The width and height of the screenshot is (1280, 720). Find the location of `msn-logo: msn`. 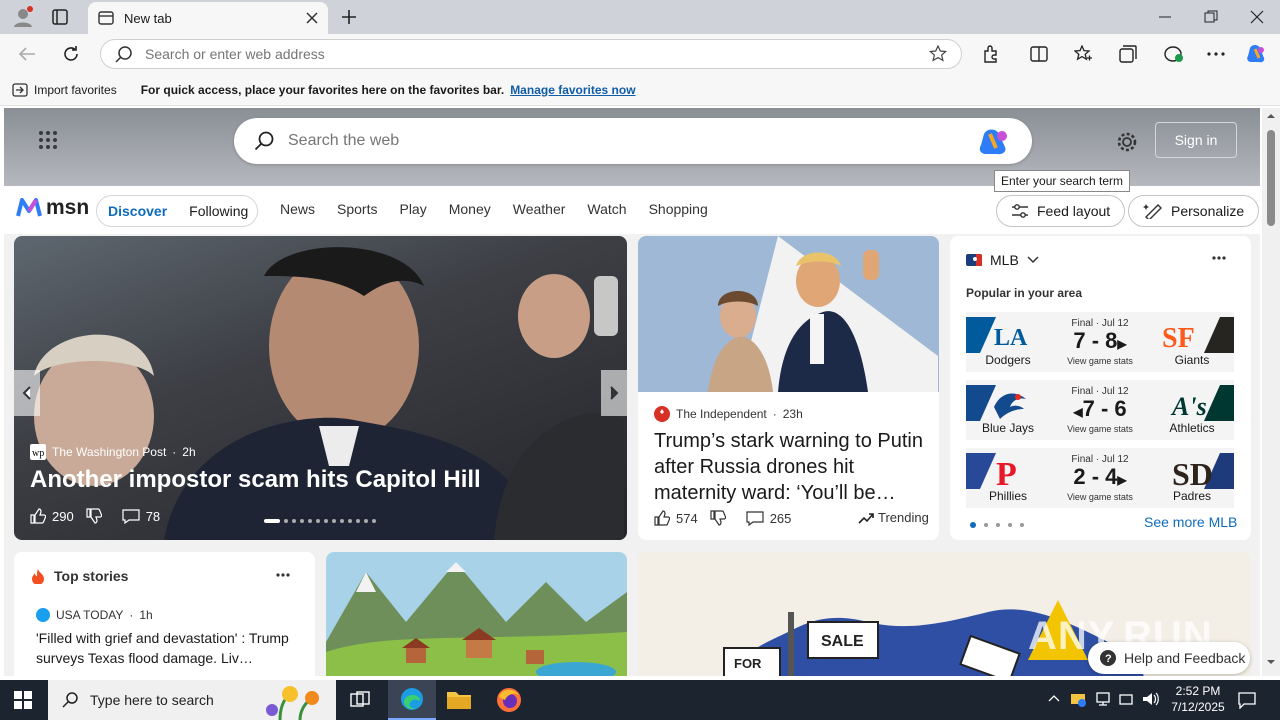

msn-logo: msn is located at coordinates (52, 208).